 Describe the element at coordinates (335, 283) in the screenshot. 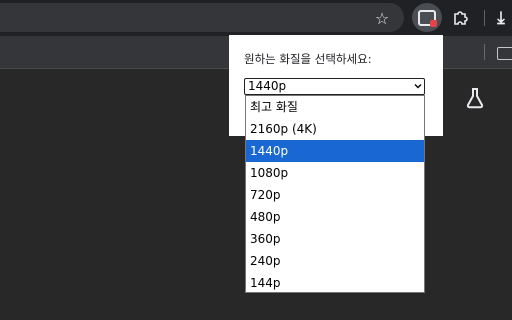

I see `option-144p: 144p` at that location.